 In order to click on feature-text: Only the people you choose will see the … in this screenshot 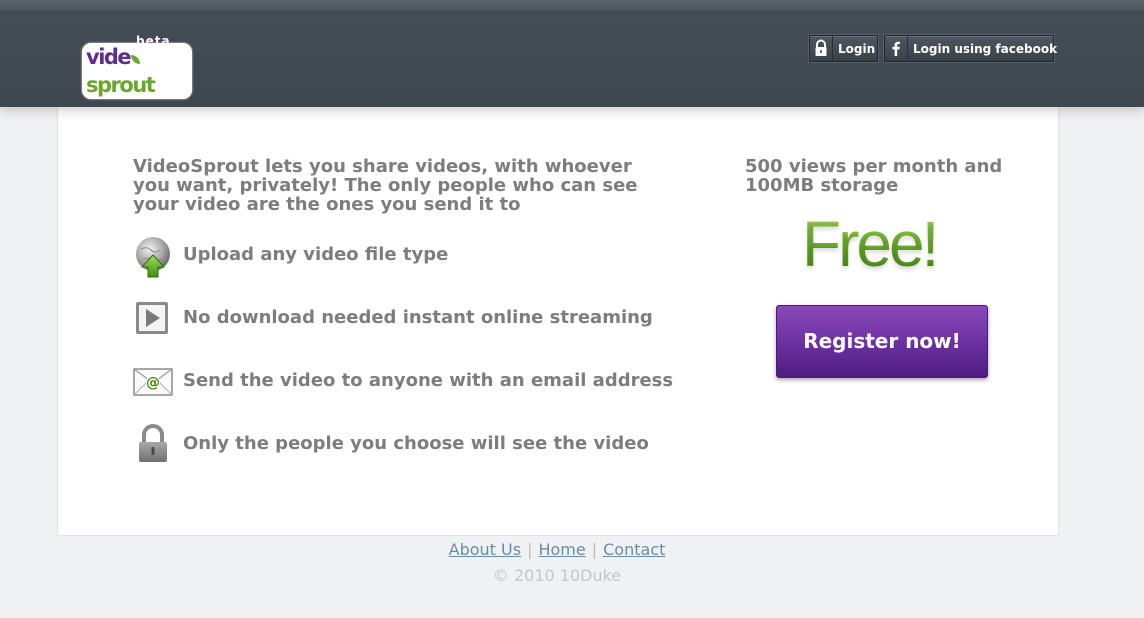, I will do `click(416, 443)`.